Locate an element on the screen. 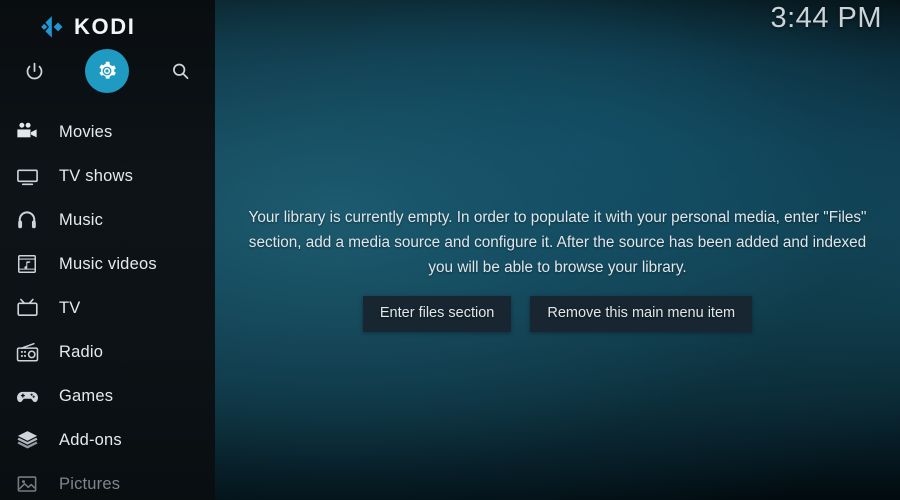  headphones-icon is located at coordinates (27, 220).